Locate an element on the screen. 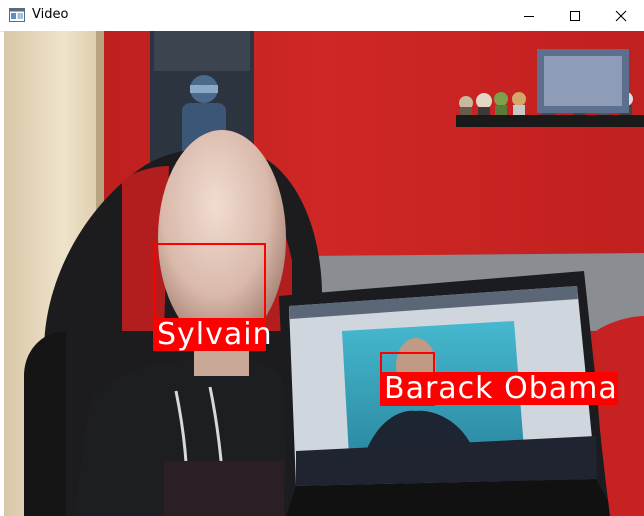 Image resolution: width=644 pixels, height=516 pixels. face-label-sylvain: Sylvain is located at coordinates (212, 334).